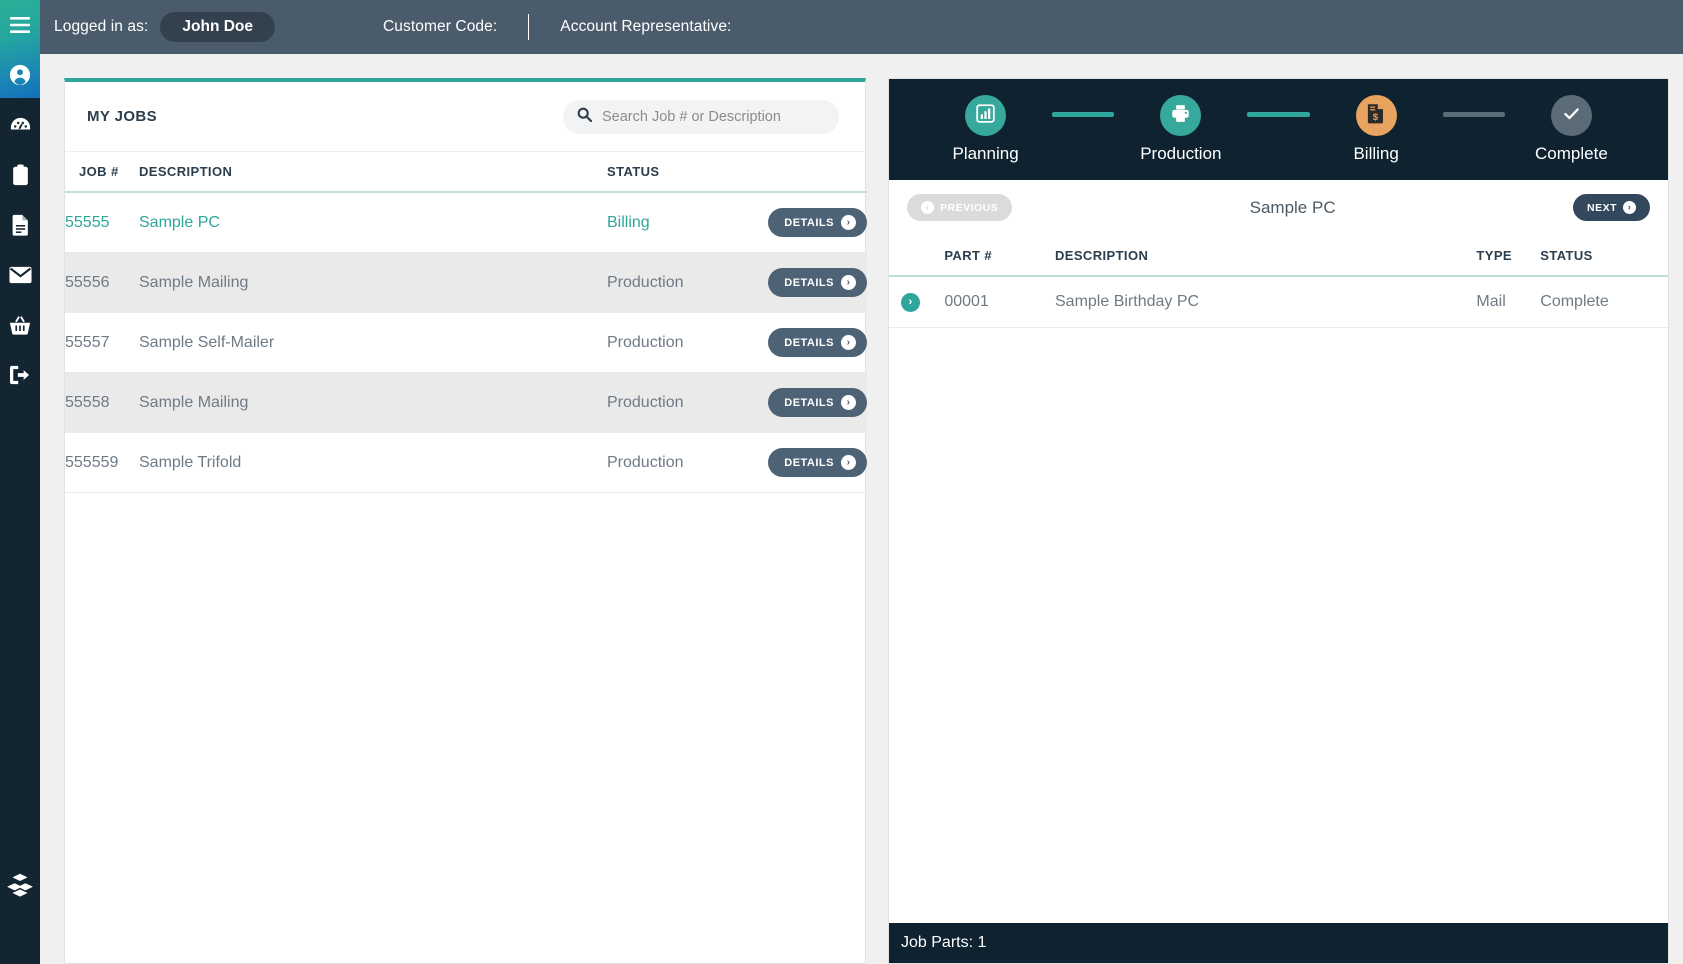 Image resolution: width=1683 pixels, height=964 pixels. I want to click on parts-table-body: › 00001 Sample Birthday PC Mail Complete, so click(1278, 302).